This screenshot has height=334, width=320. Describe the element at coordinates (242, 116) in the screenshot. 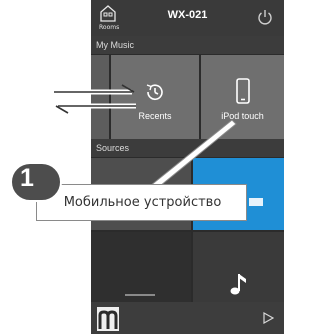

I see `tile-ipod-label: iPod touch` at that location.